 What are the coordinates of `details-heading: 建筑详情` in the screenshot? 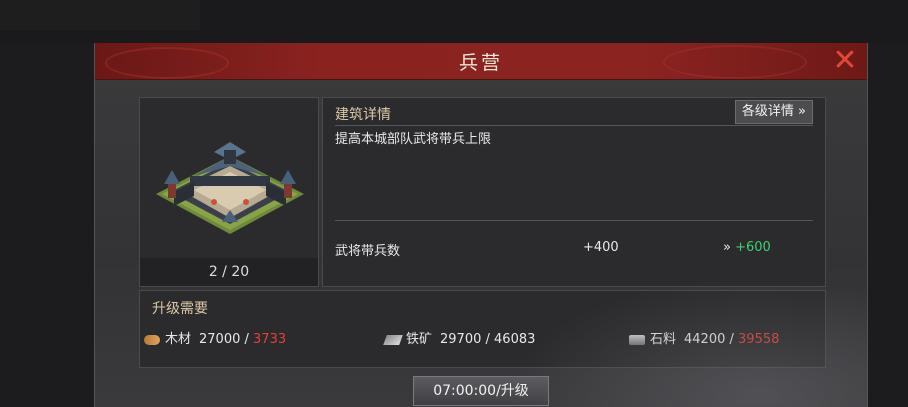 It's located at (363, 115).